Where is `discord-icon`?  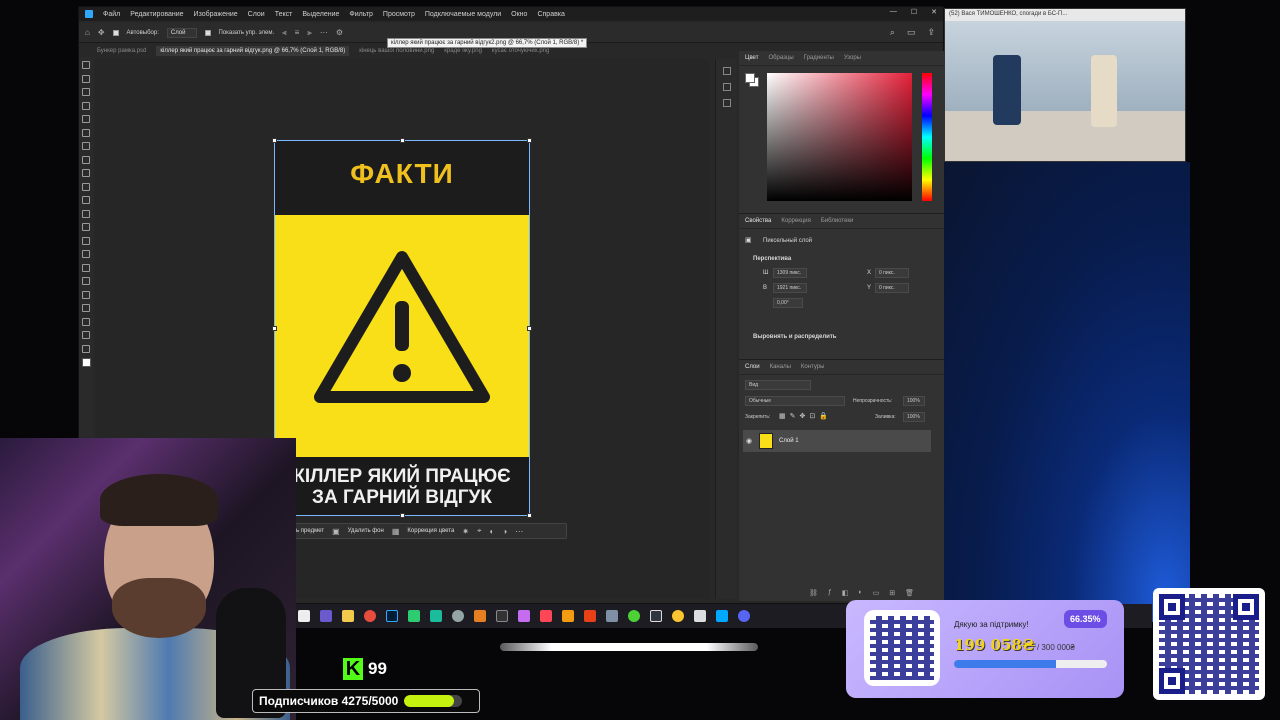
discord-icon is located at coordinates (744, 616).